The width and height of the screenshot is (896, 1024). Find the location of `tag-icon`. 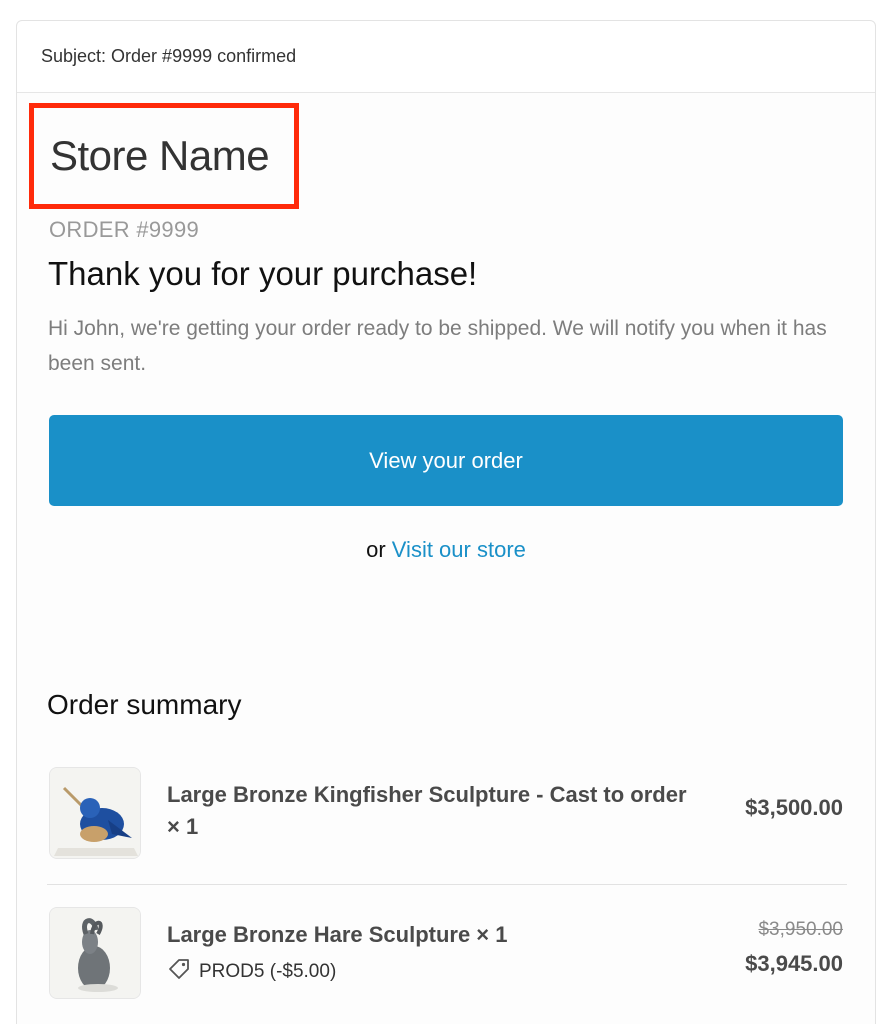

tag-icon is located at coordinates (183, 972).